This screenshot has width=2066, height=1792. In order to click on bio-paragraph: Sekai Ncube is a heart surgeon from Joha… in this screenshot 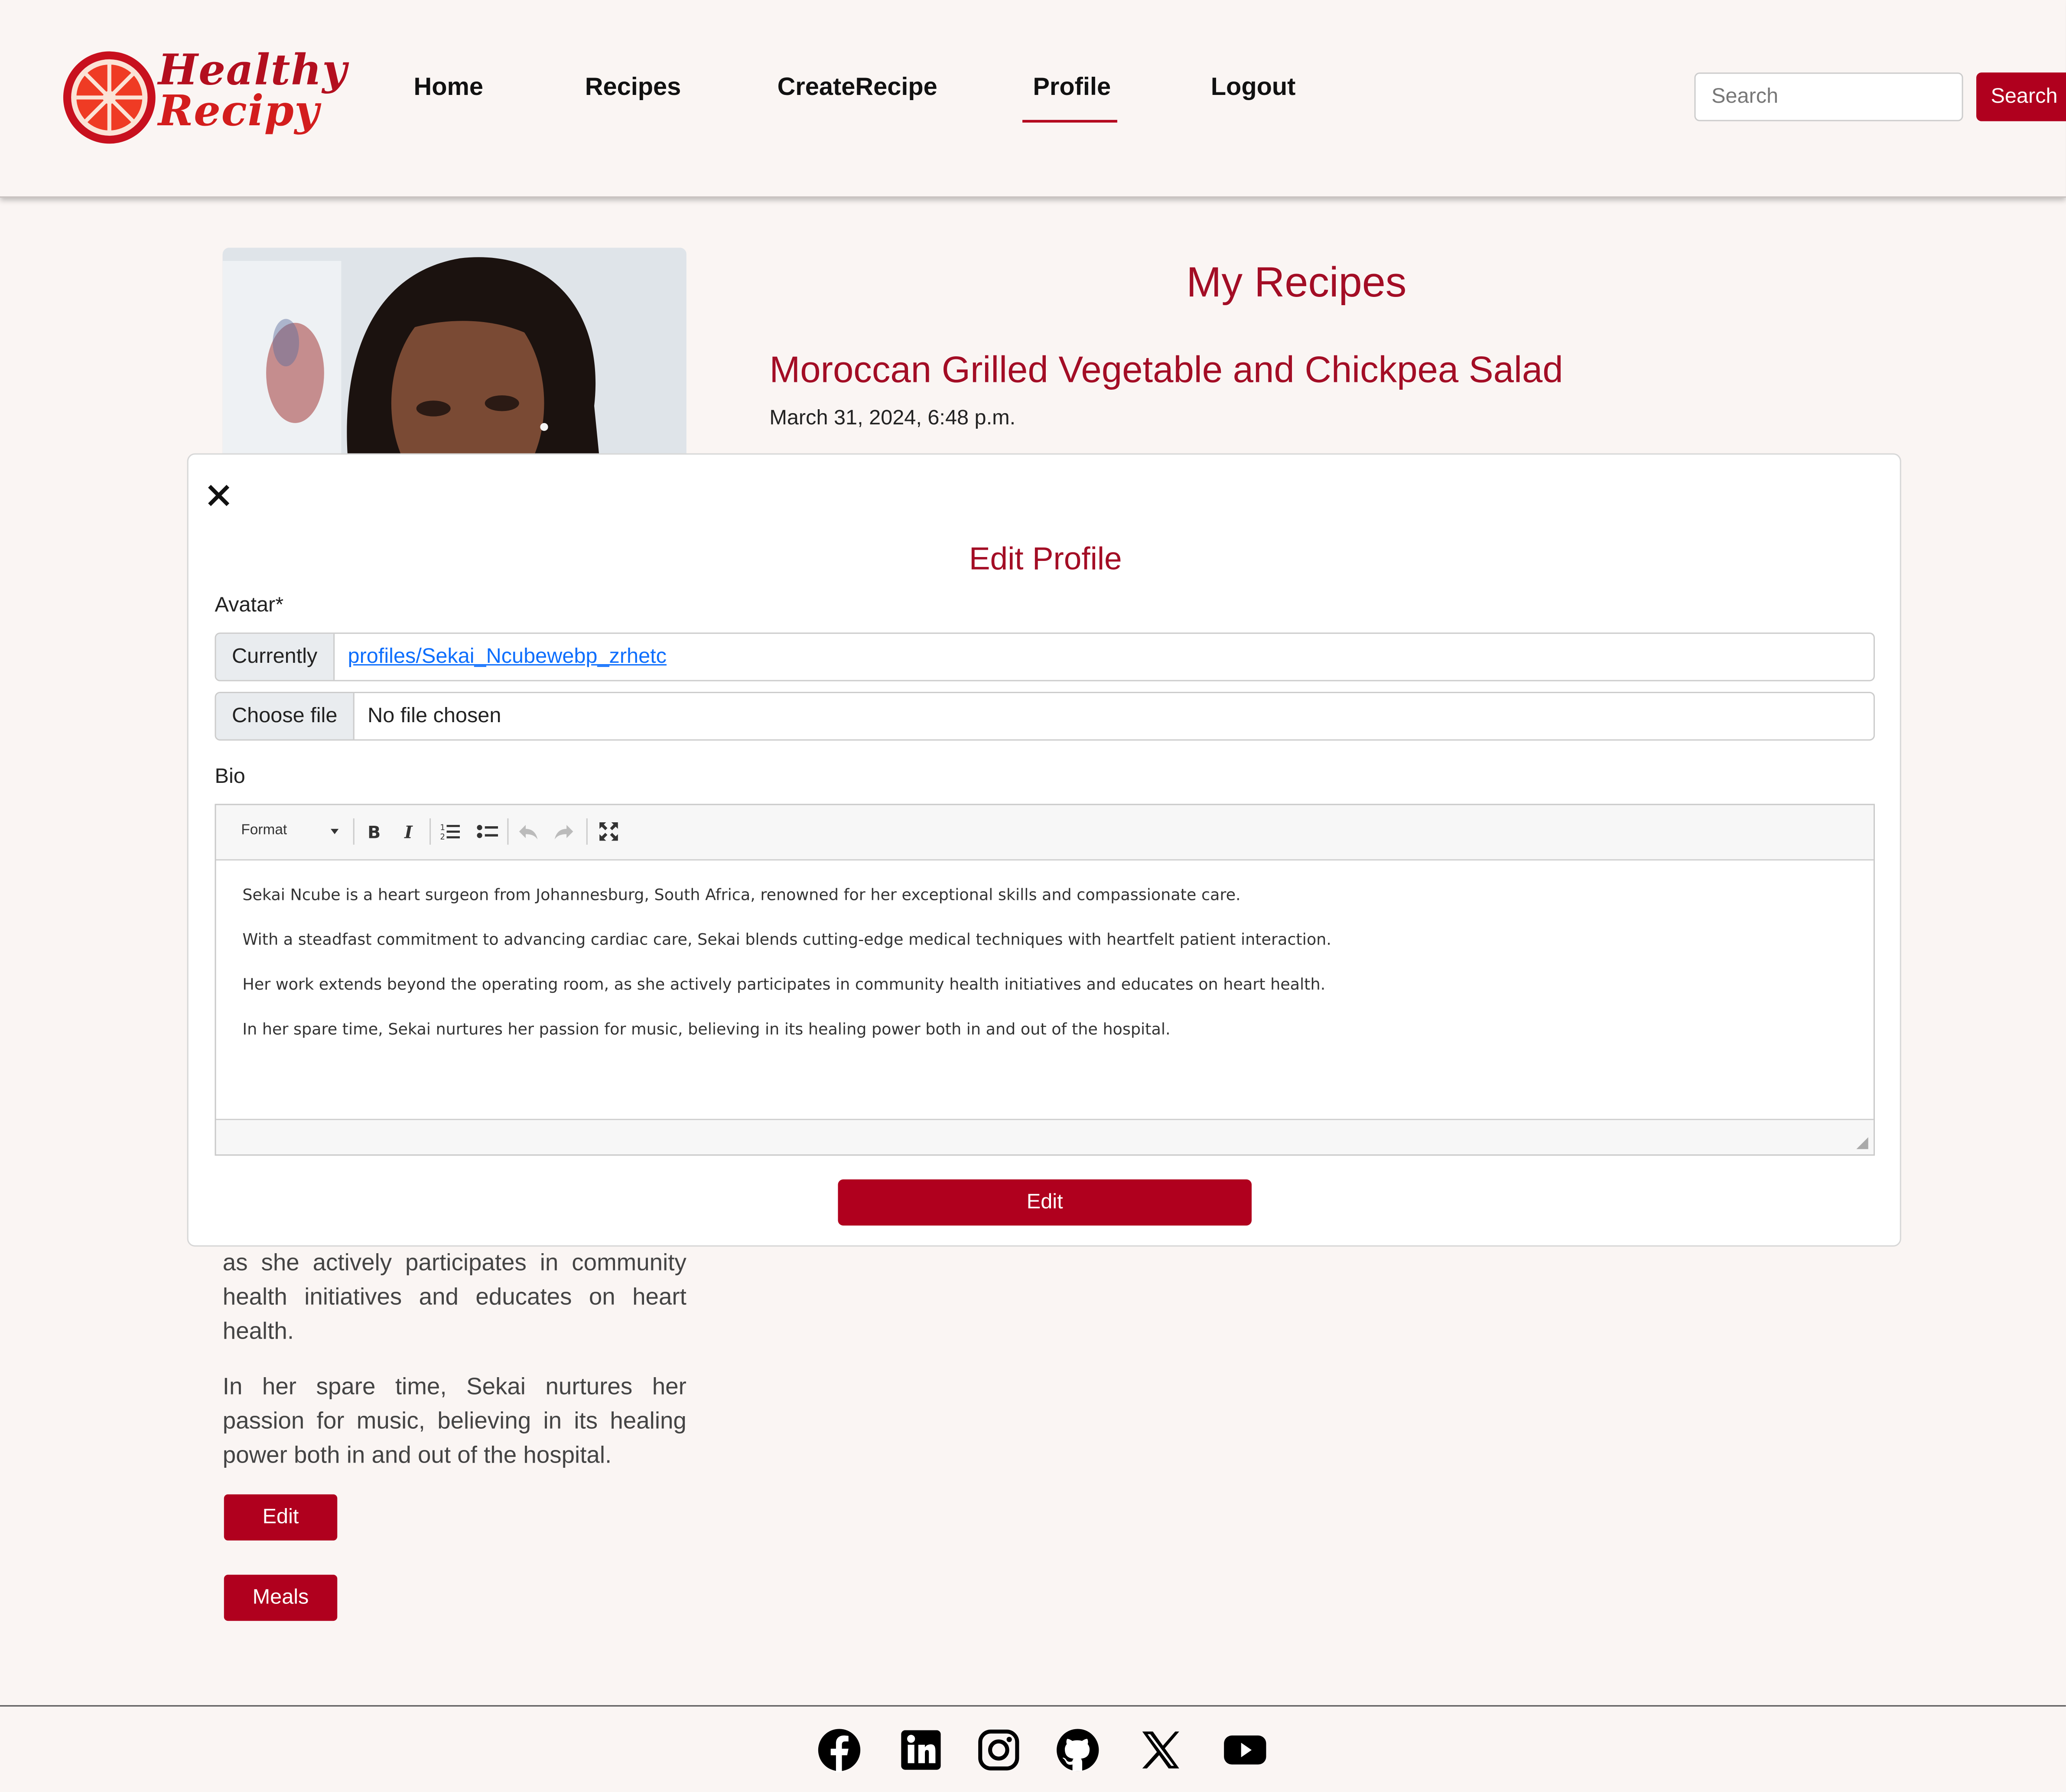, I will do `click(741, 894)`.